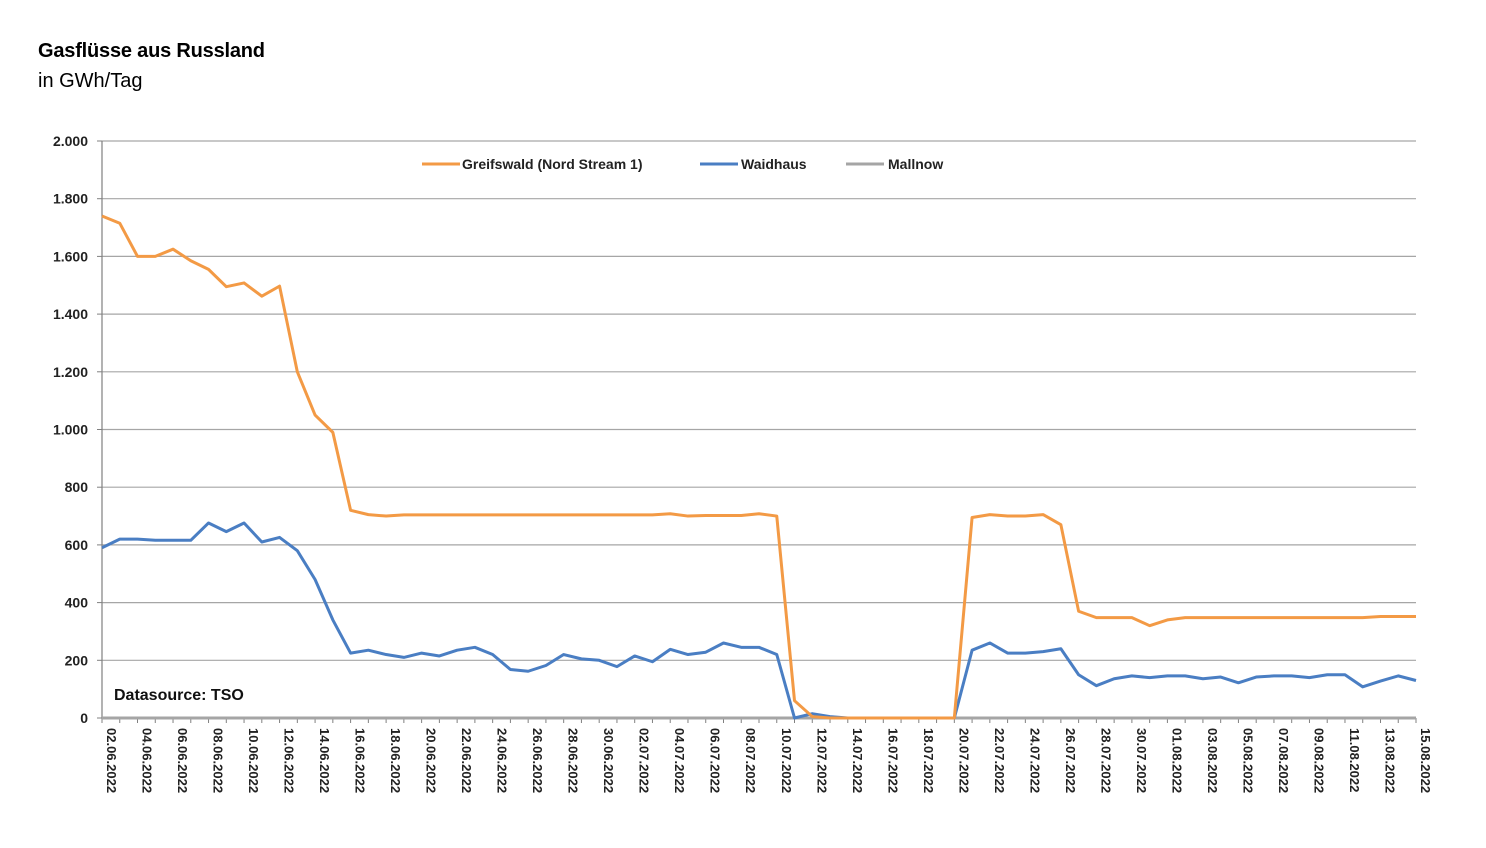 The width and height of the screenshot is (1486, 848). What do you see at coordinates (821, 760) in the screenshot?
I see `x-tick-label: 12.07.2022` at bounding box center [821, 760].